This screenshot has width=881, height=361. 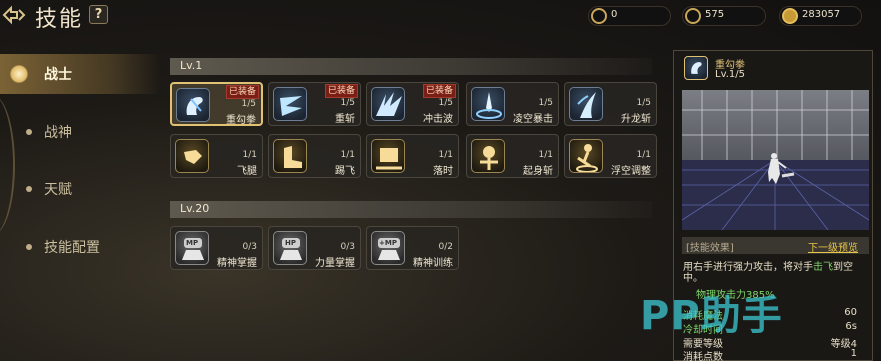 I want to click on skill-name: 踢飞, so click(x=345, y=171).